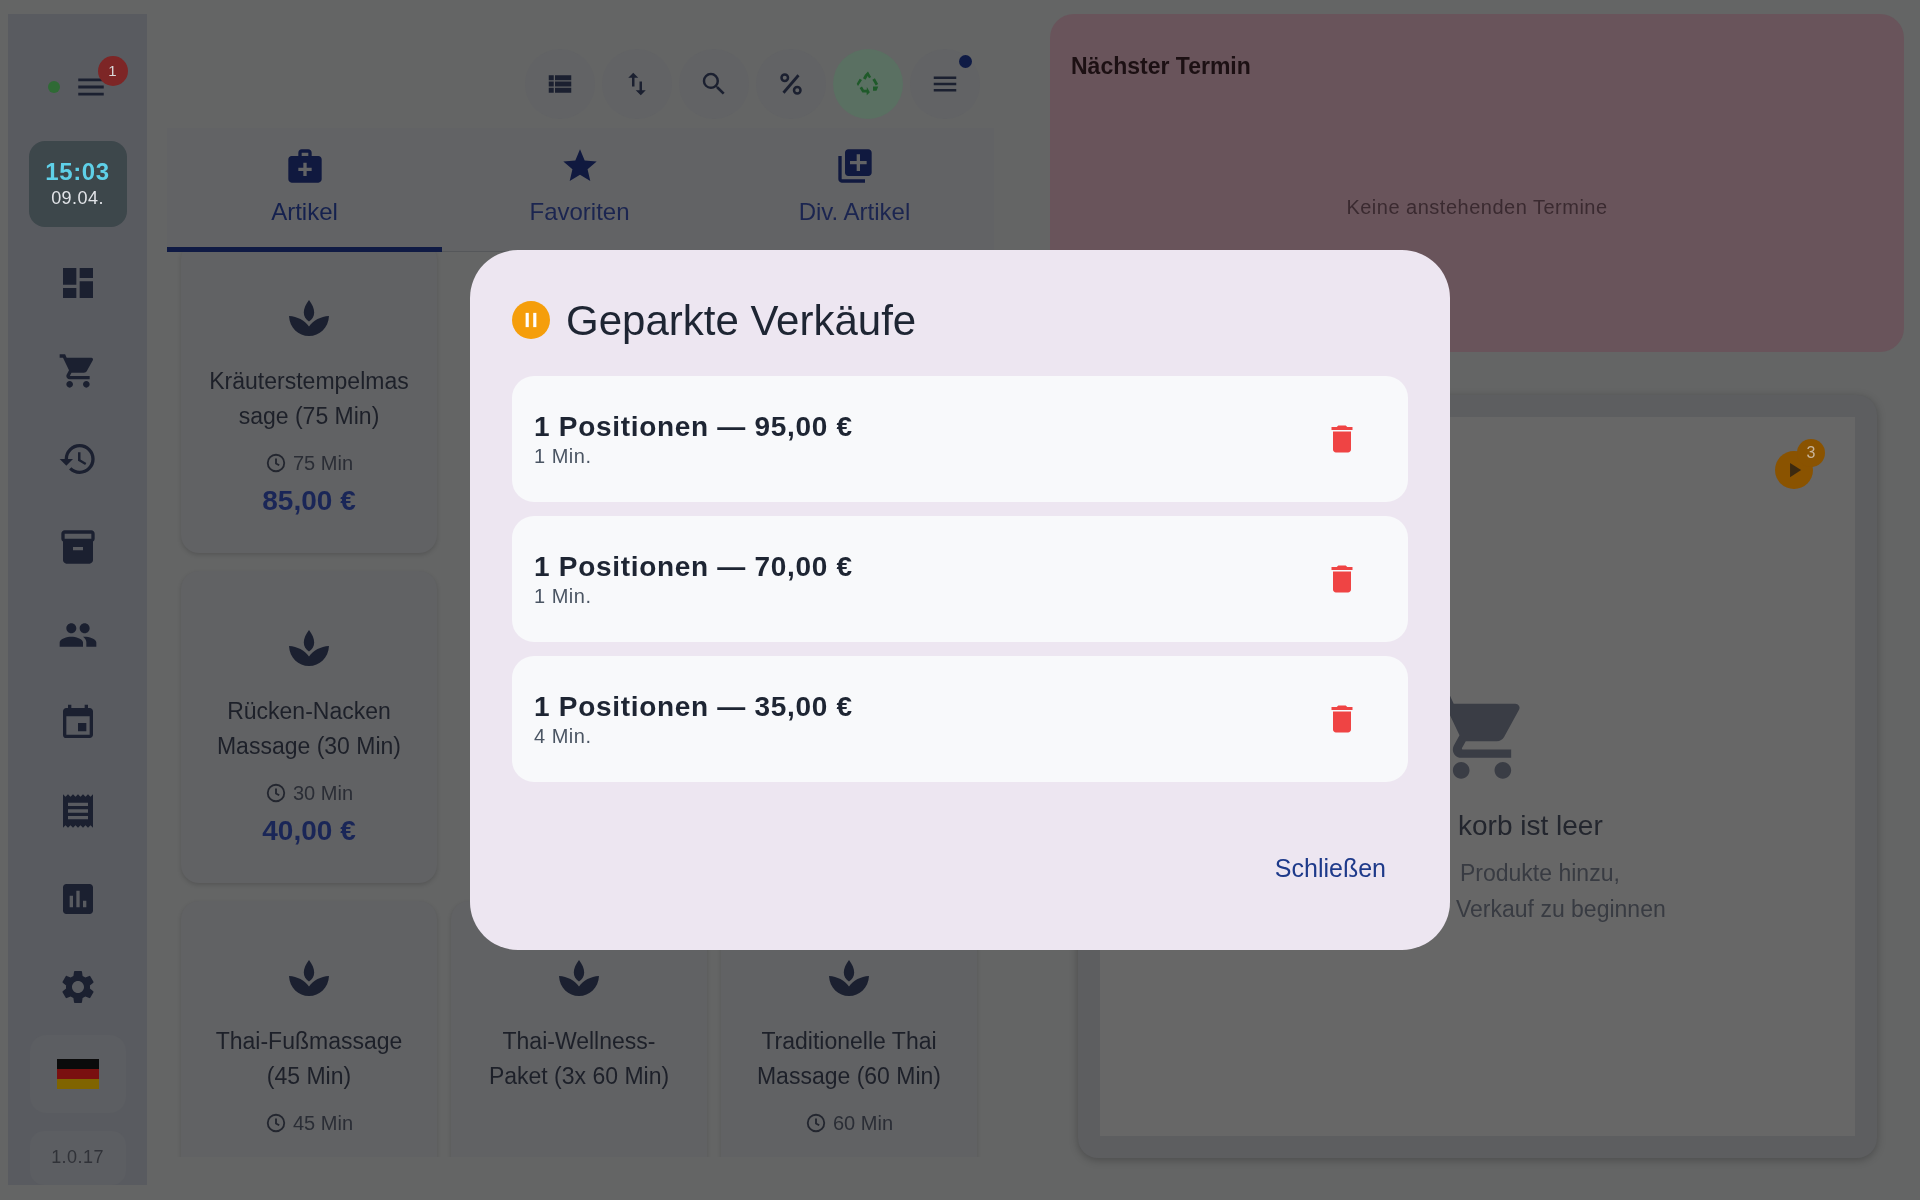  What do you see at coordinates (309, 399) in the screenshot?
I see `product-name: Kräuterstempelmassage (75 Min)` at bounding box center [309, 399].